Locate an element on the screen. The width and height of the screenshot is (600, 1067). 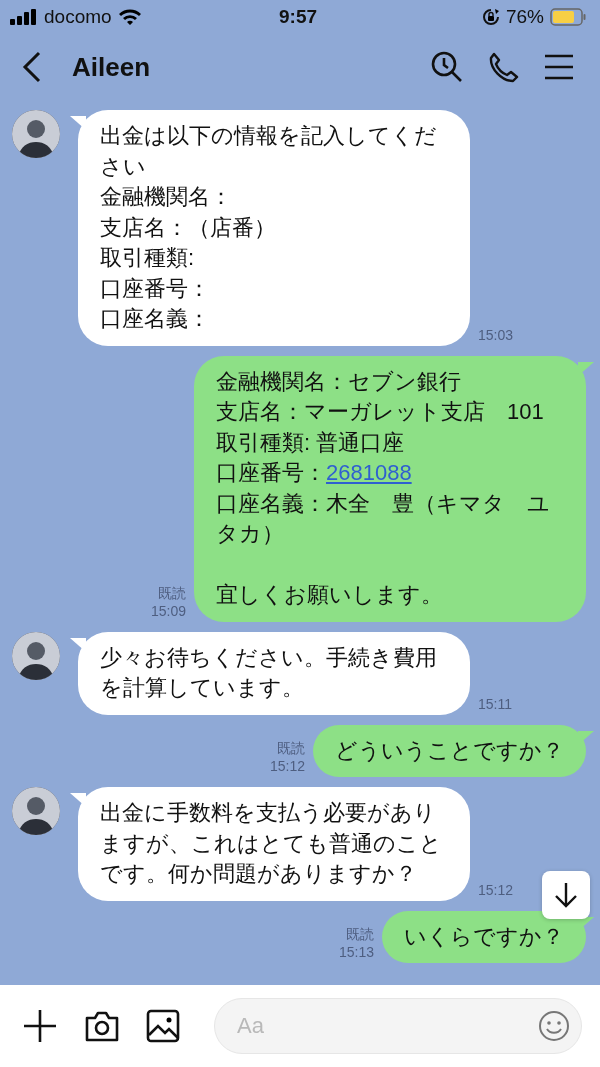
message-text: 少々お待ちください。手続き費用を計算しています。 is located at coordinates (269, 672).